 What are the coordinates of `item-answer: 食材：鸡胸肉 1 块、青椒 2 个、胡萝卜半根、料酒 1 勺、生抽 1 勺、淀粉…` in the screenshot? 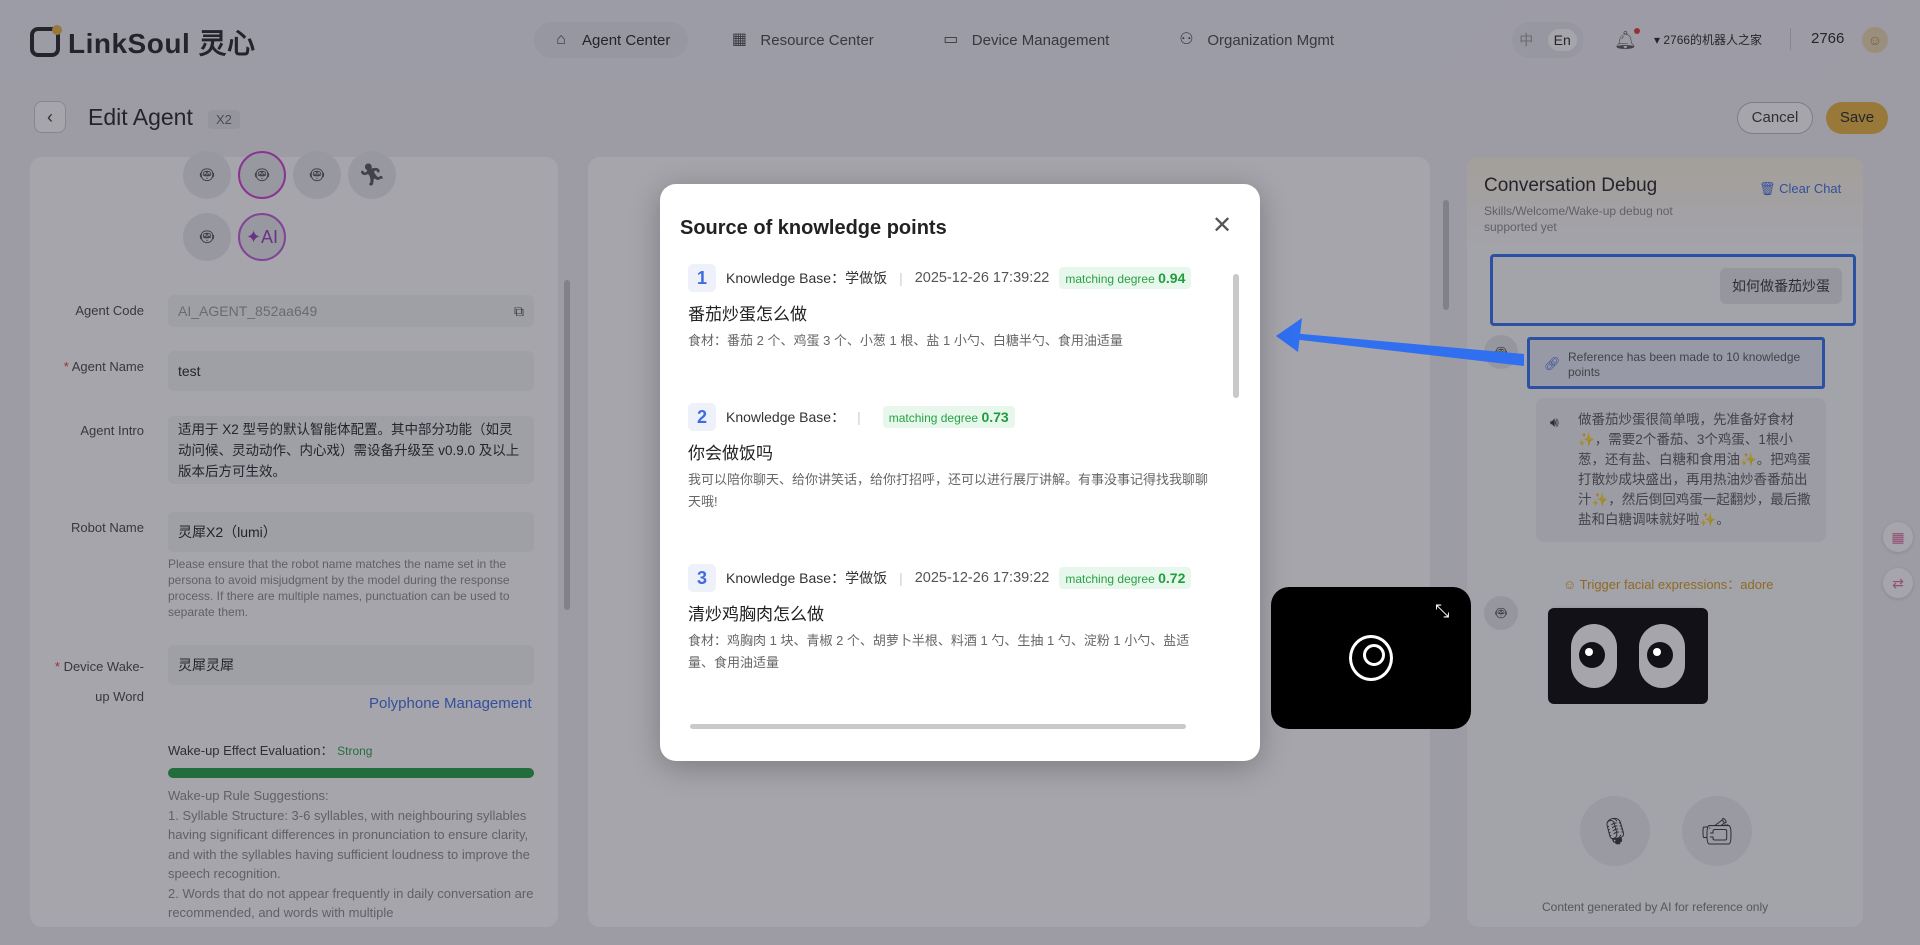 It's located at (939, 651).